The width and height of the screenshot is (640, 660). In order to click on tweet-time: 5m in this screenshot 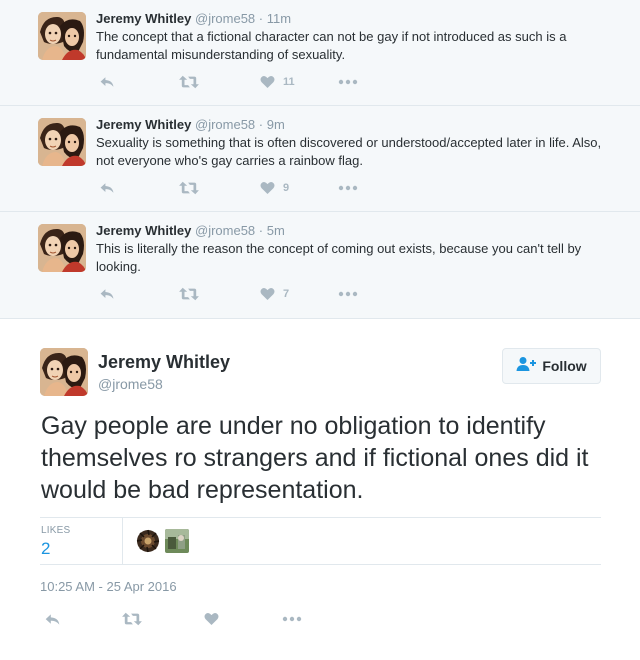, I will do `click(276, 230)`.